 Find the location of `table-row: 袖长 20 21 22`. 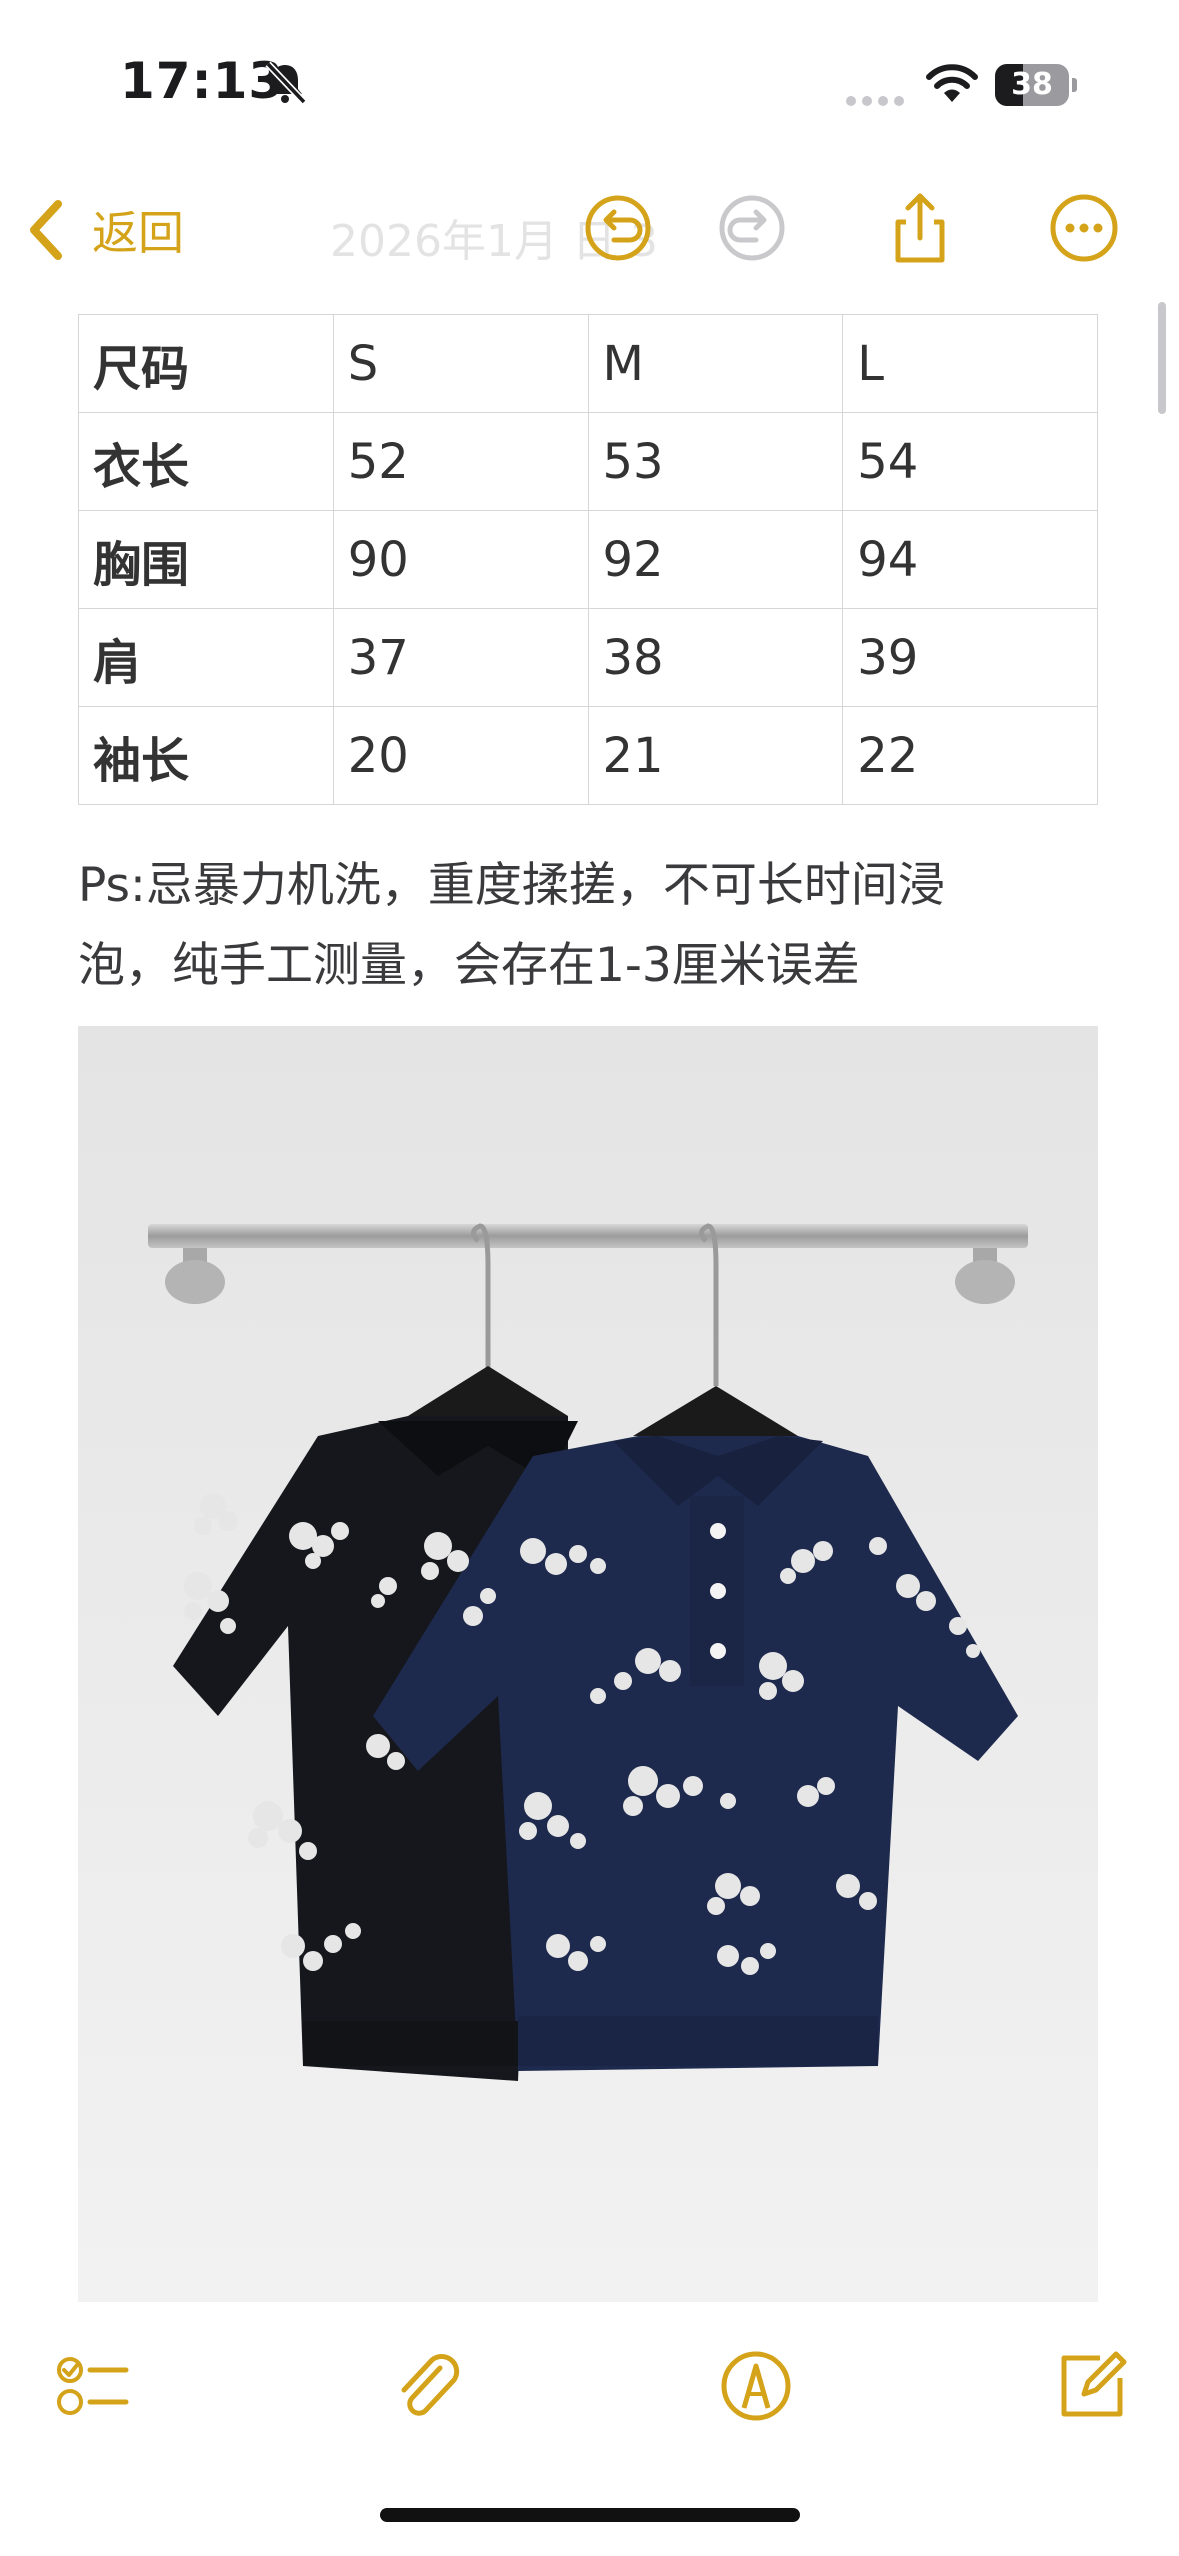

table-row: 袖长 20 21 22 is located at coordinates (588, 755).